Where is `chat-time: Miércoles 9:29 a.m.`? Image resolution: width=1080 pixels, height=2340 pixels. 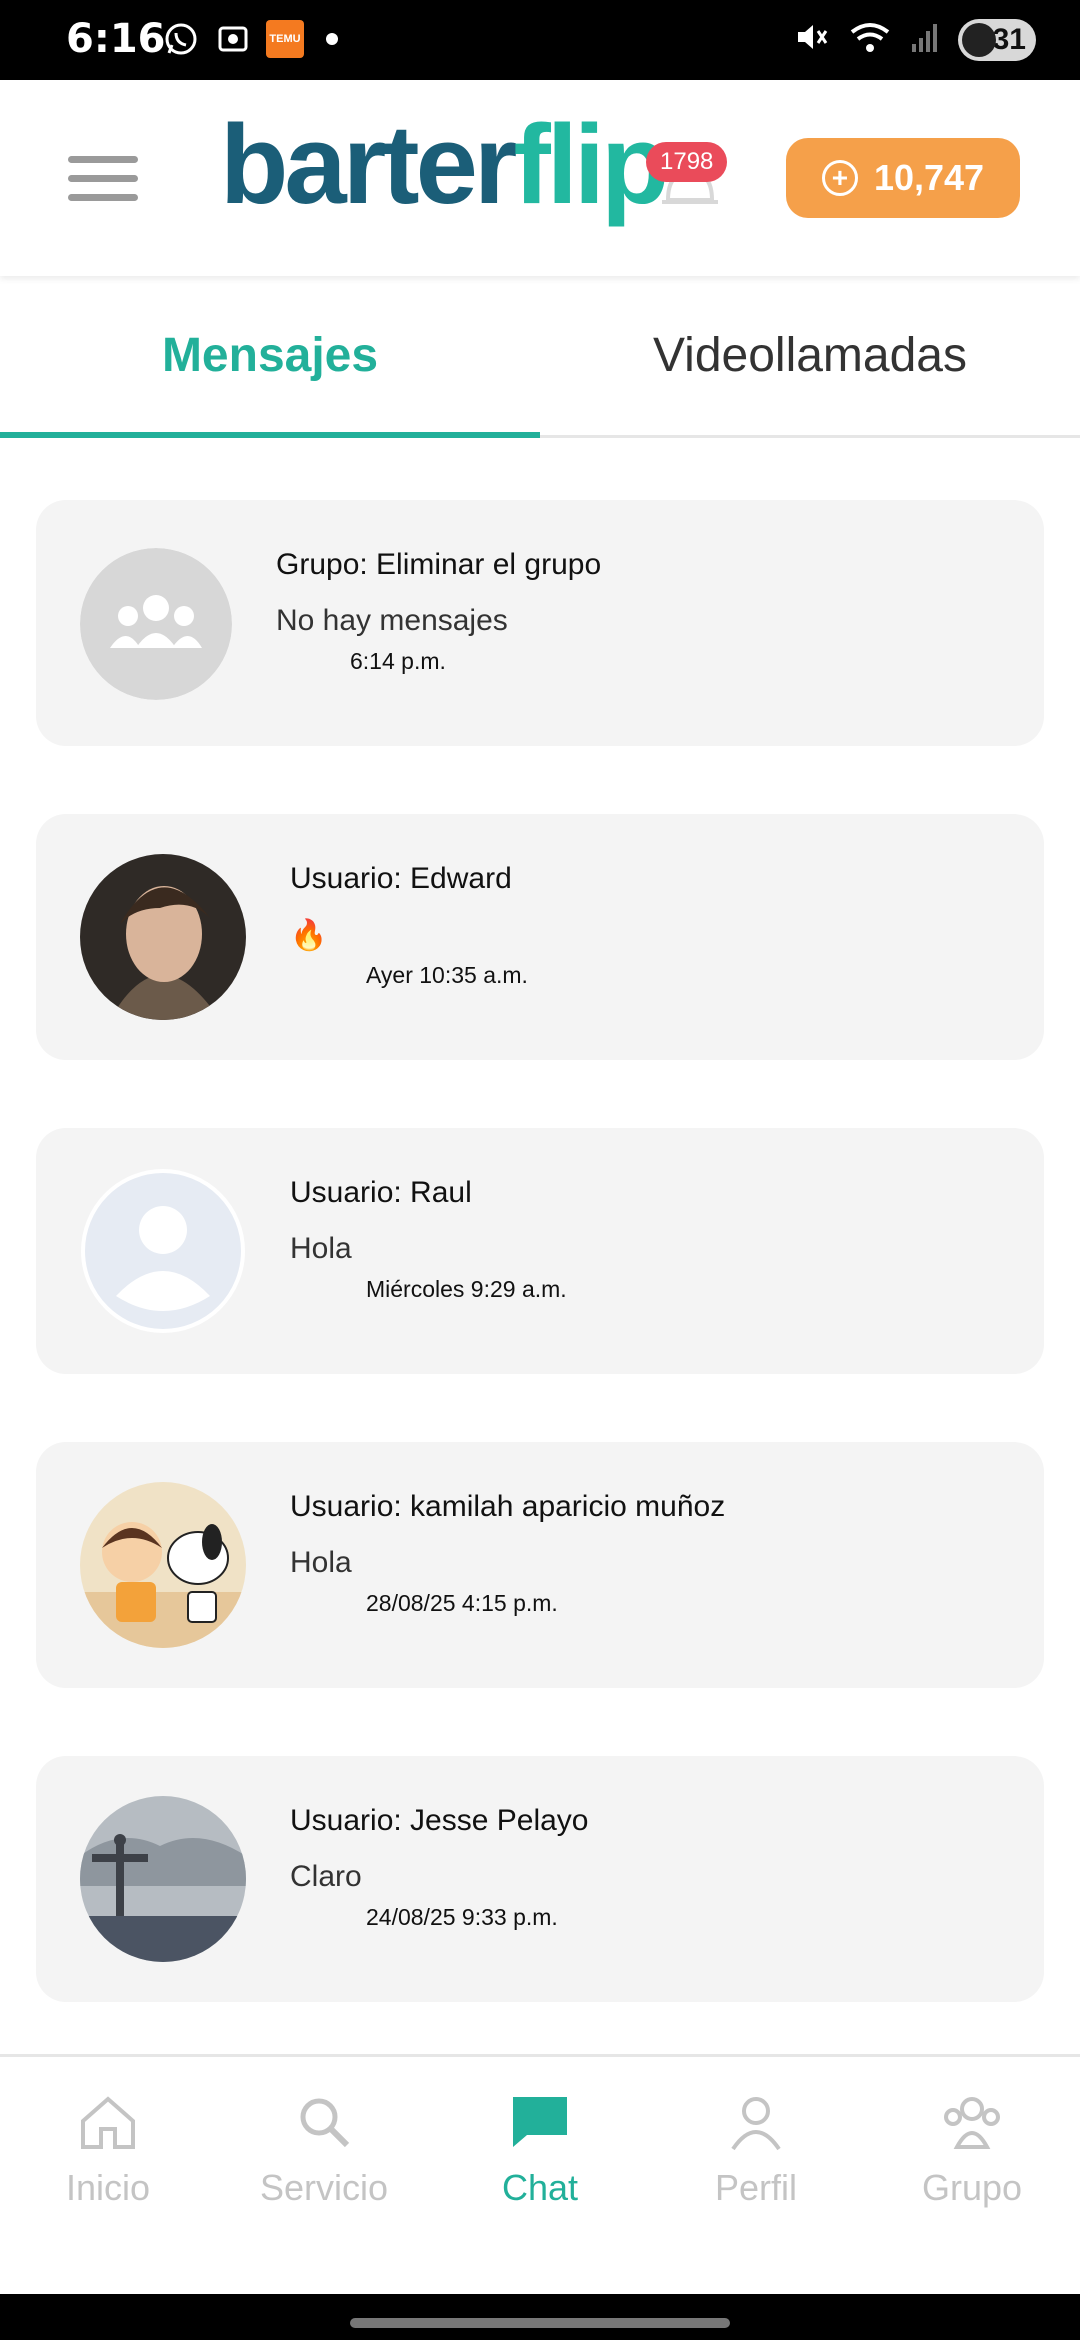
chat-time: Miércoles 9:29 a.m. is located at coordinates (466, 1289).